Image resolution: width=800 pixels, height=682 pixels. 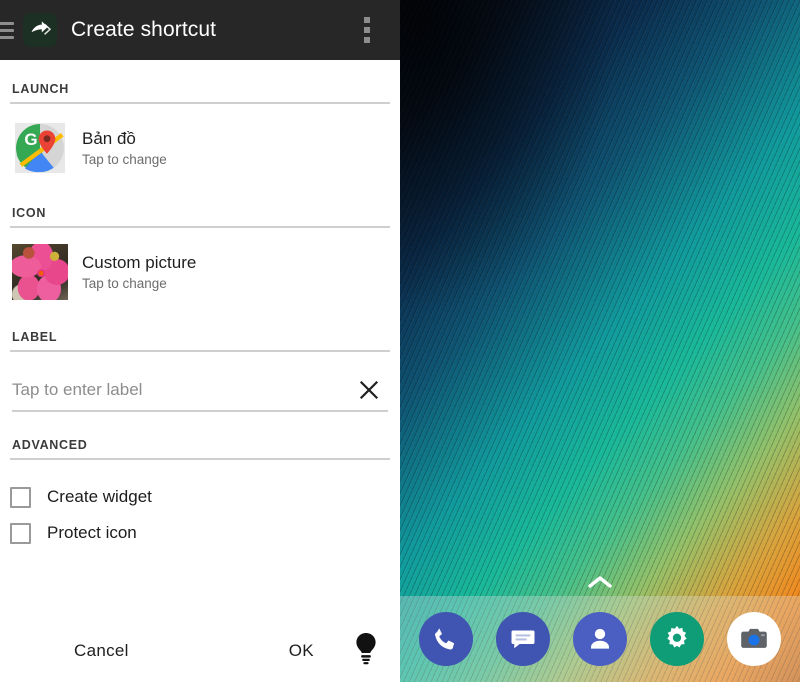 I want to click on checkbox-row-create-widget: Create widget, so click(x=200, y=497).